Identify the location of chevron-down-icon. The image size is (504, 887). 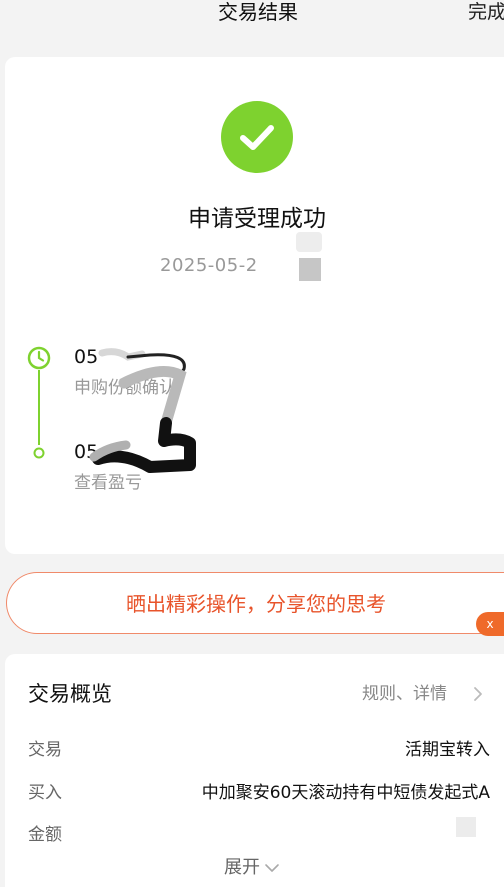
(272, 868).